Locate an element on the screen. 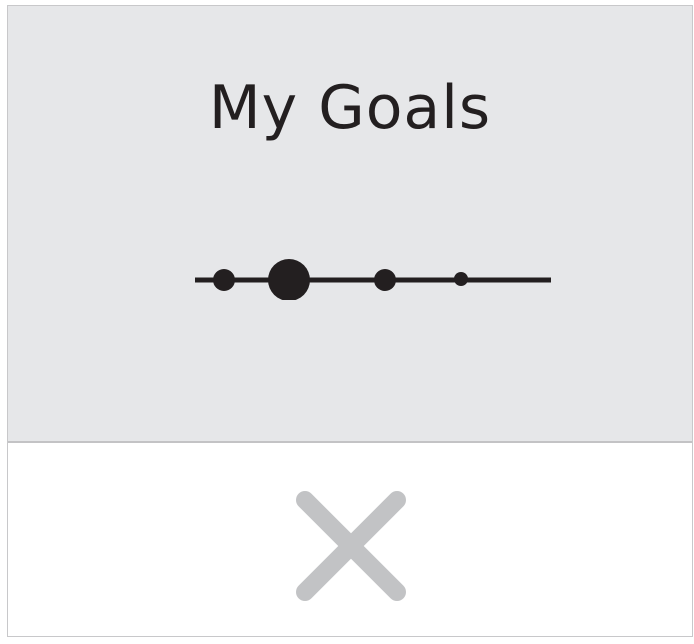 The image size is (694, 644). close-icon is located at coordinates (351, 546).